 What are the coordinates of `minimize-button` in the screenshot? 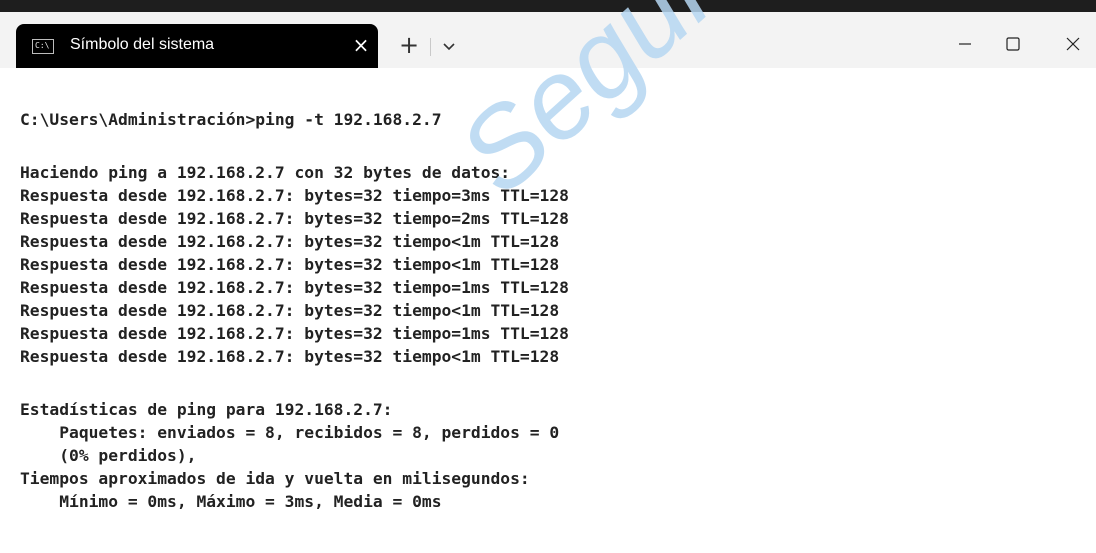 It's located at (965, 44).